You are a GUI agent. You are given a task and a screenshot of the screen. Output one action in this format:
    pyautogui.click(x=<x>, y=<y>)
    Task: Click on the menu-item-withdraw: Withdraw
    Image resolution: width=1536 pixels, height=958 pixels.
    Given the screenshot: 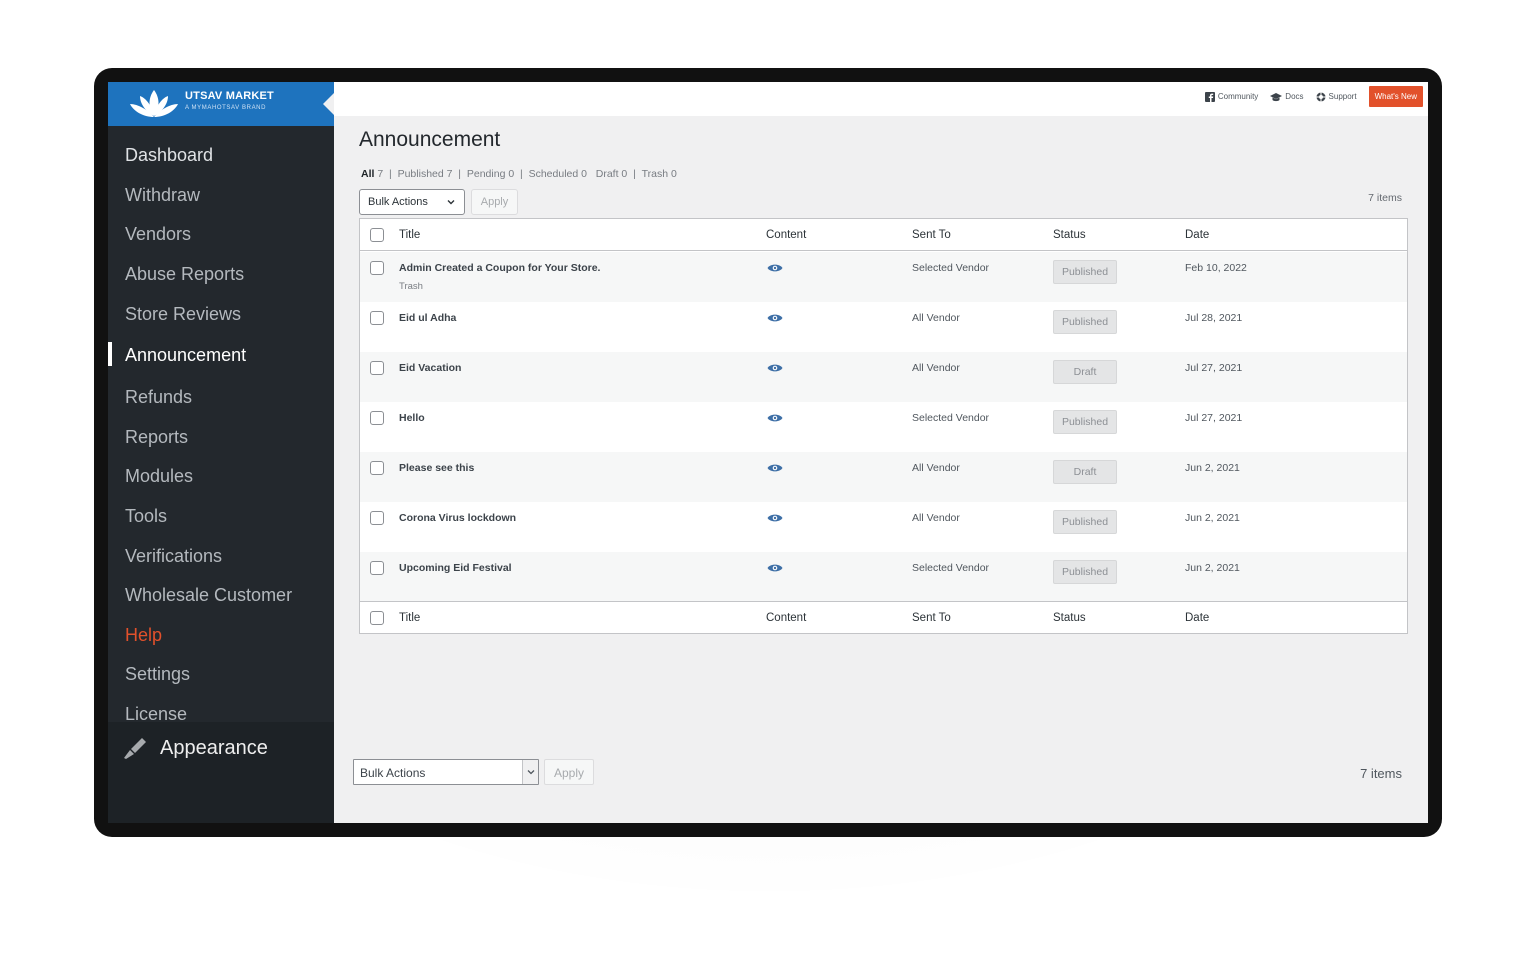 What is the action you would take?
    pyautogui.click(x=221, y=196)
    